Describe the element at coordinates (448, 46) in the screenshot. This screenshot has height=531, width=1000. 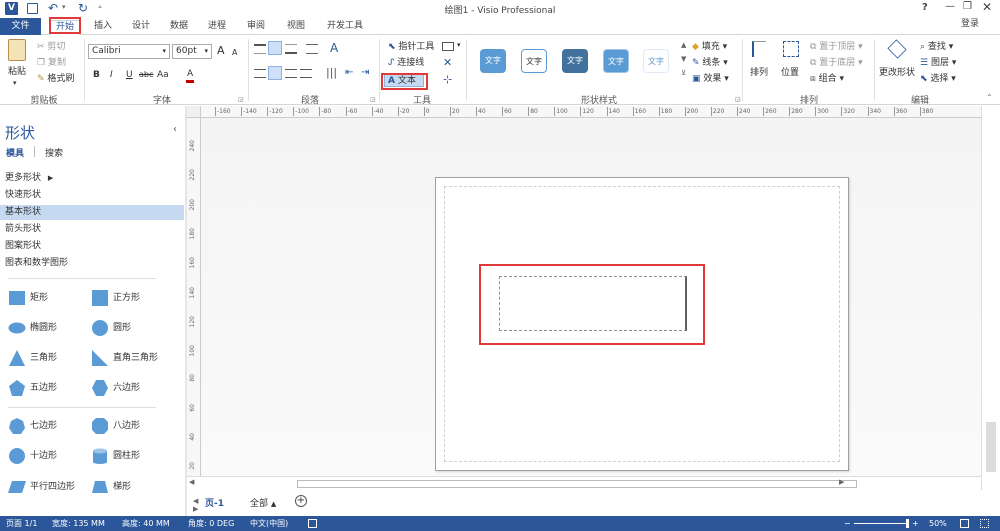
I see `rectangle-tool-icon` at that location.